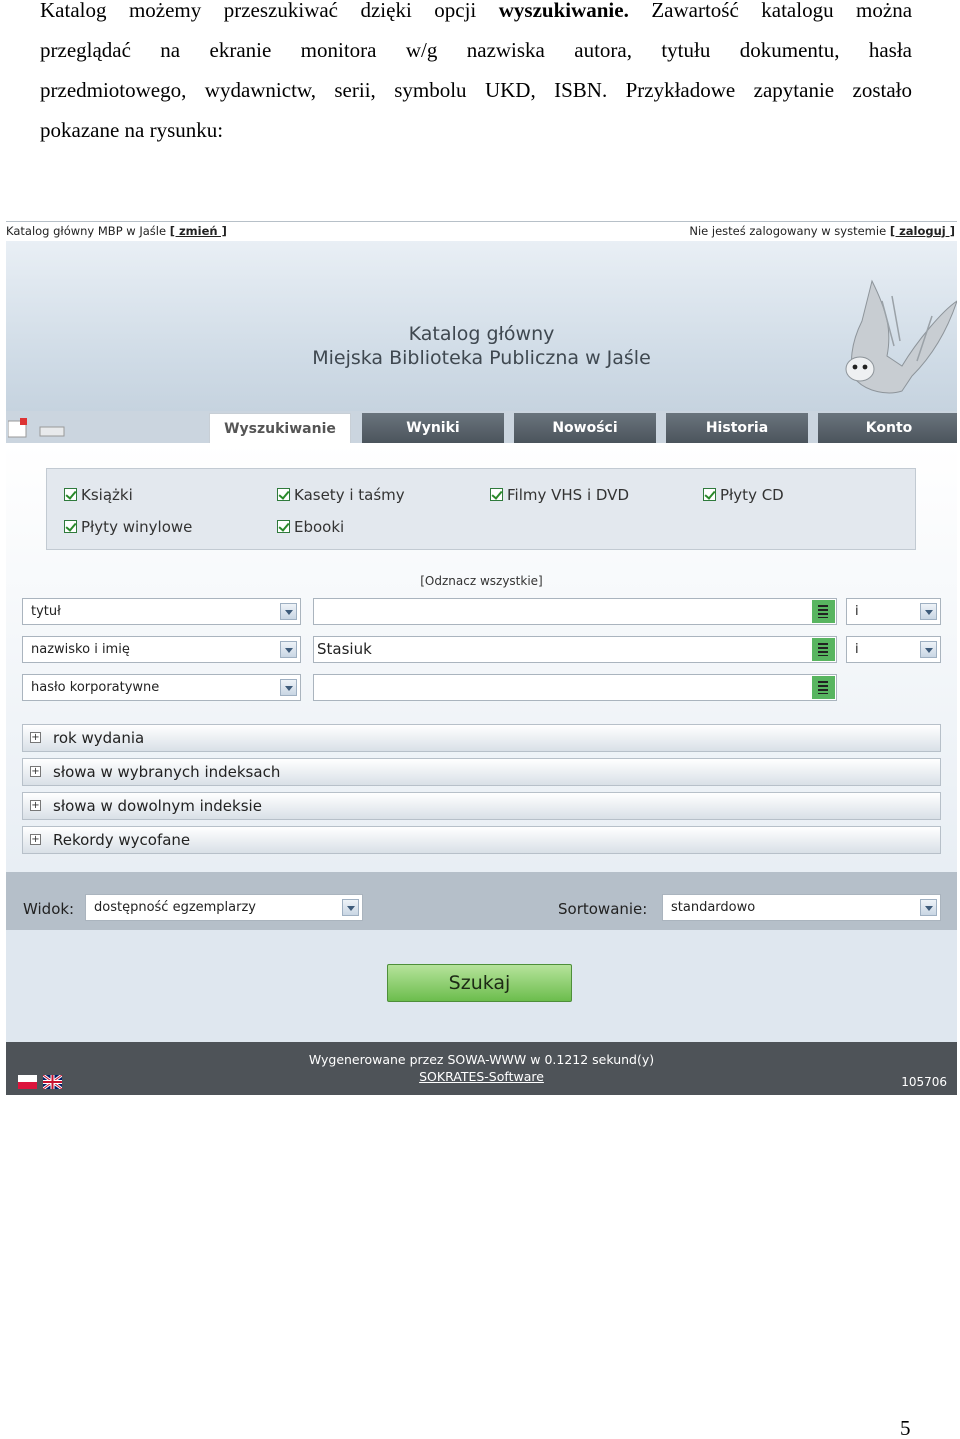 This screenshot has width=960, height=1439. I want to click on catalog-name: Katalog główny MBP w Jaśle [ zmień ], so click(116, 231).